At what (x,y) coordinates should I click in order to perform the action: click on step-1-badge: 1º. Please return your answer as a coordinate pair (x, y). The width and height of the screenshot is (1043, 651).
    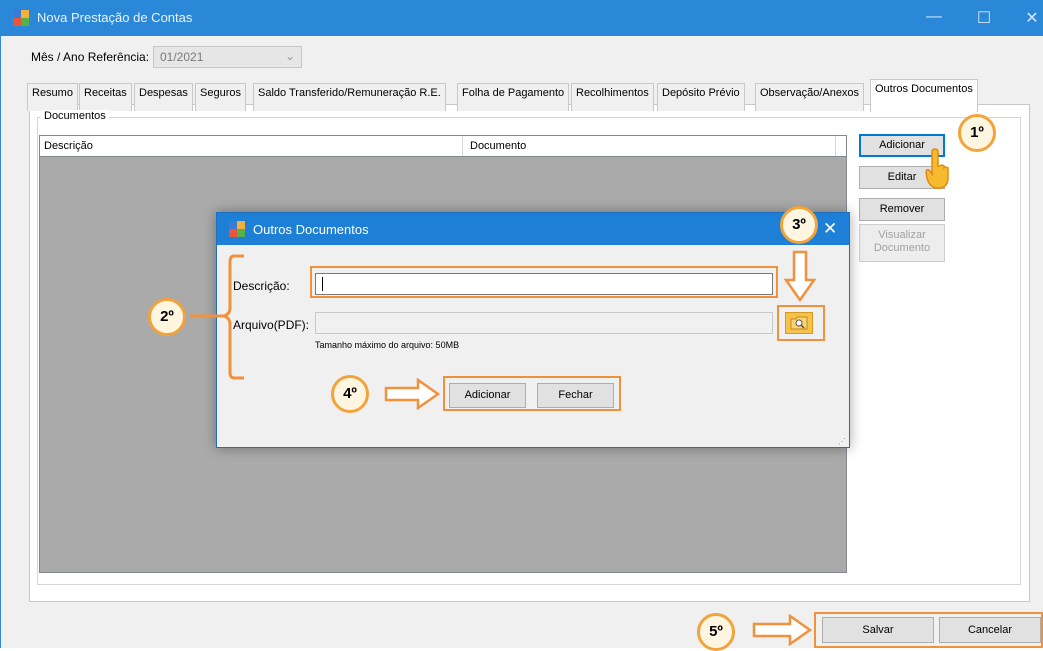
    Looking at the image, I should click on (977, 133).